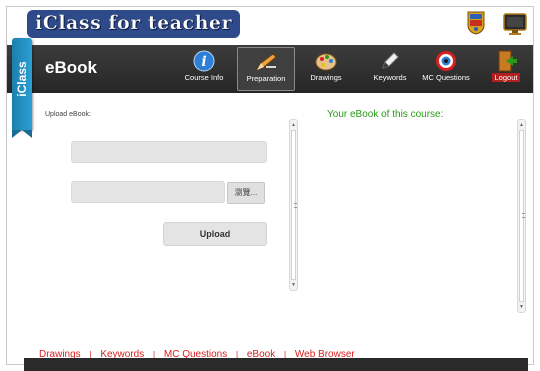 The width and height of the screenshot is (540, 371). I want to click on nav-label: Drawings, so click(326, 77).